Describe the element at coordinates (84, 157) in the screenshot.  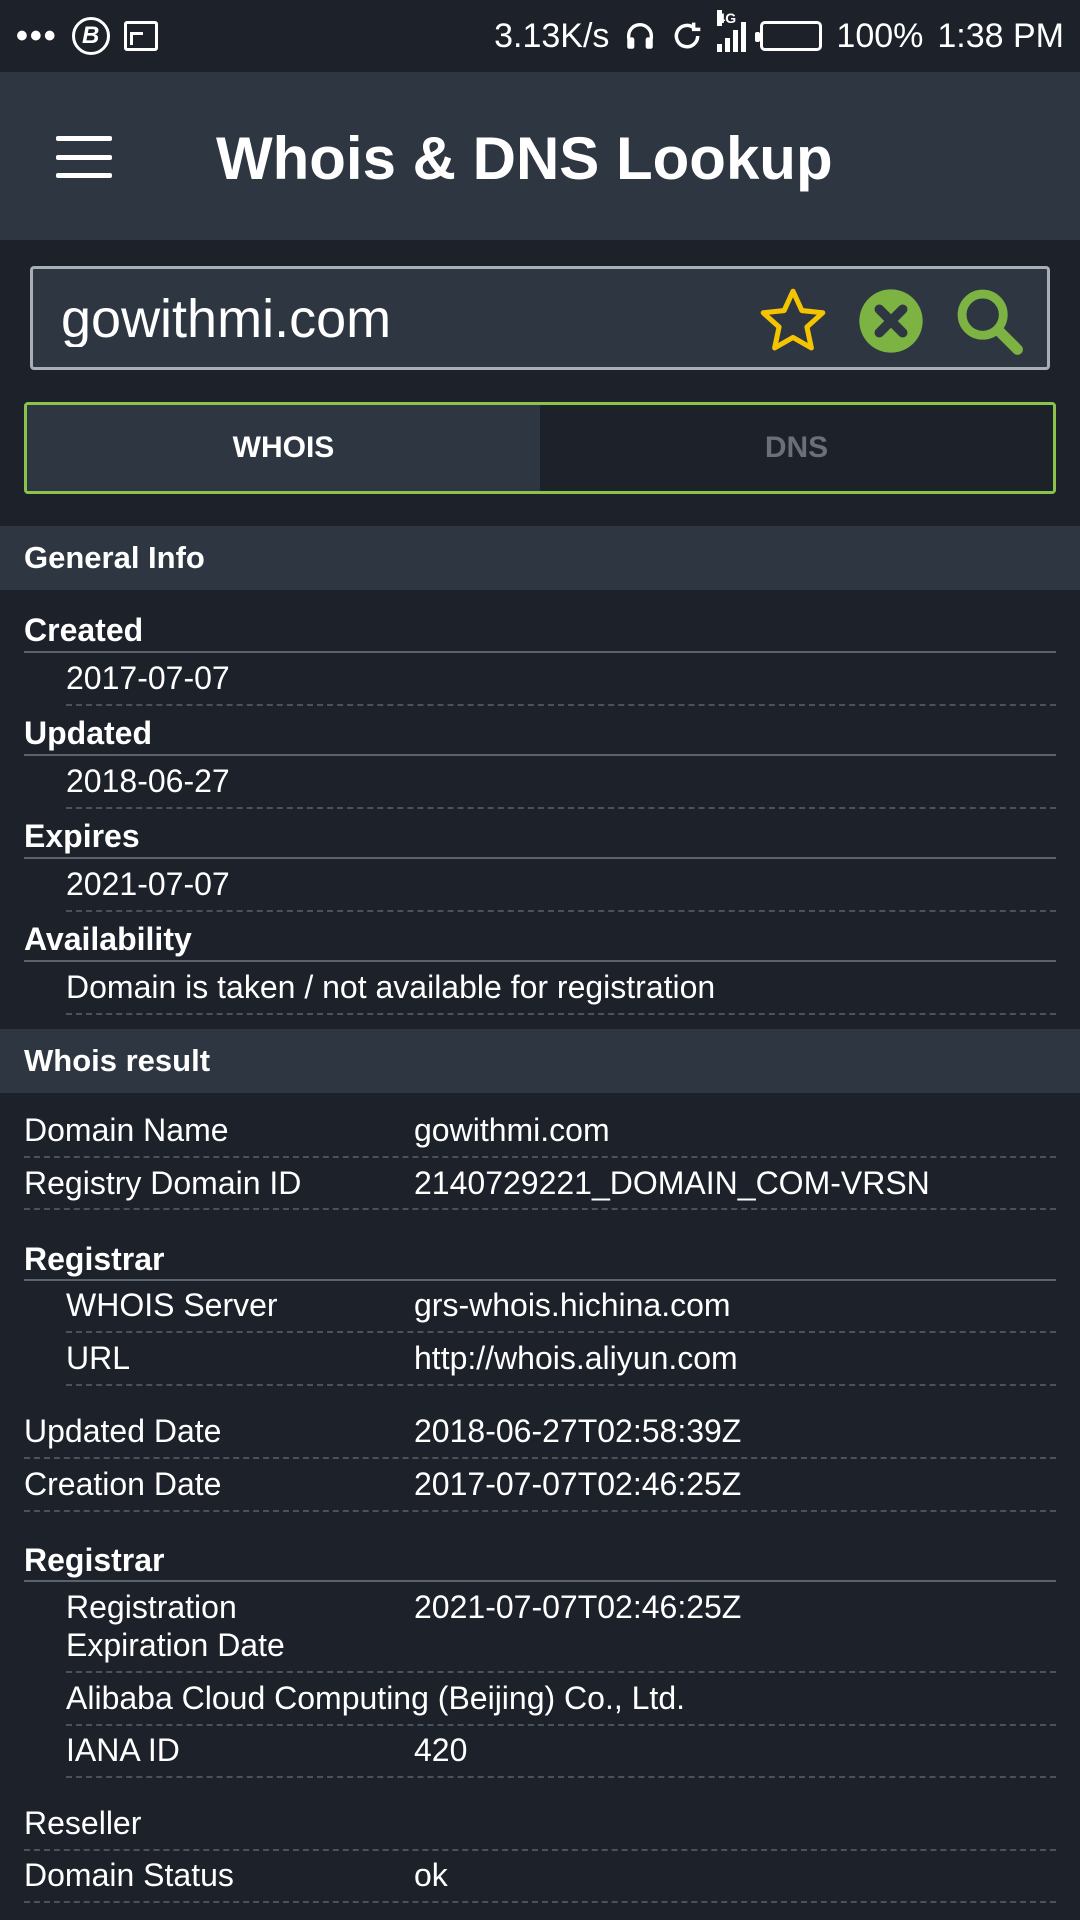
I see `menu-icon` at that location.